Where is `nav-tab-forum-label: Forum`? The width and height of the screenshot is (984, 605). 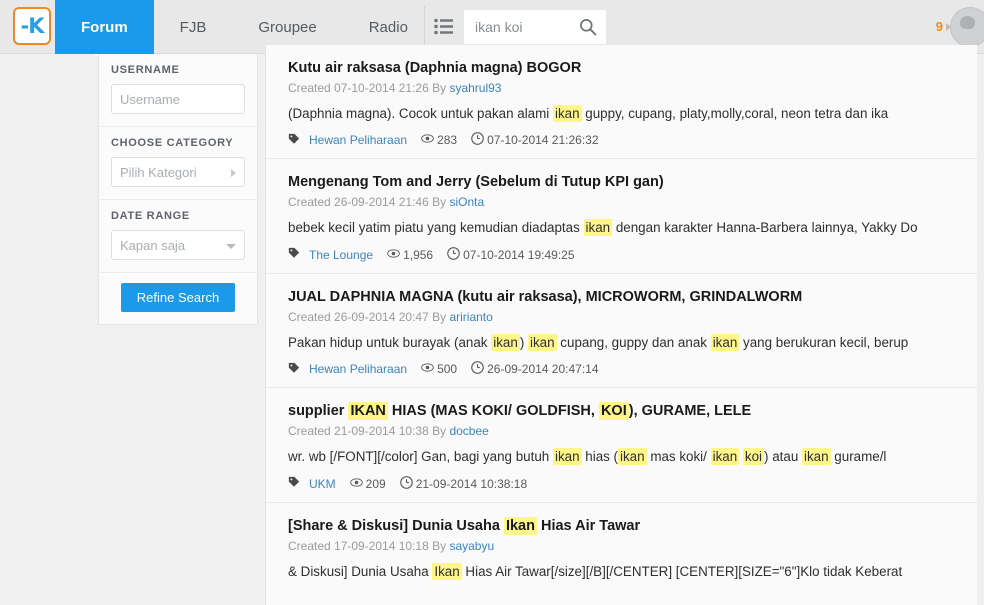
nav-tab-forum-label: Forum is located at coordinates (104, 27).